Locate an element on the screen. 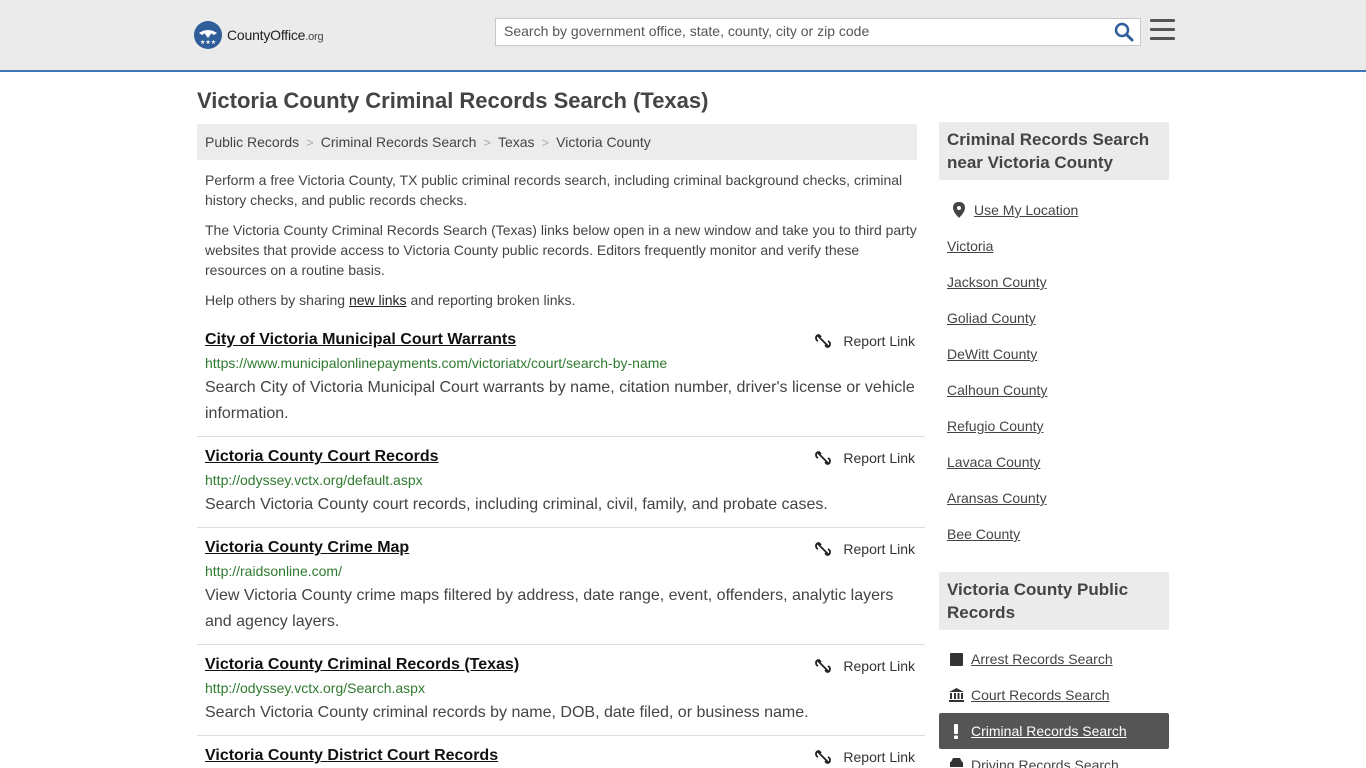  hamburger-menu-icon is located at coordinates (1162, 30).